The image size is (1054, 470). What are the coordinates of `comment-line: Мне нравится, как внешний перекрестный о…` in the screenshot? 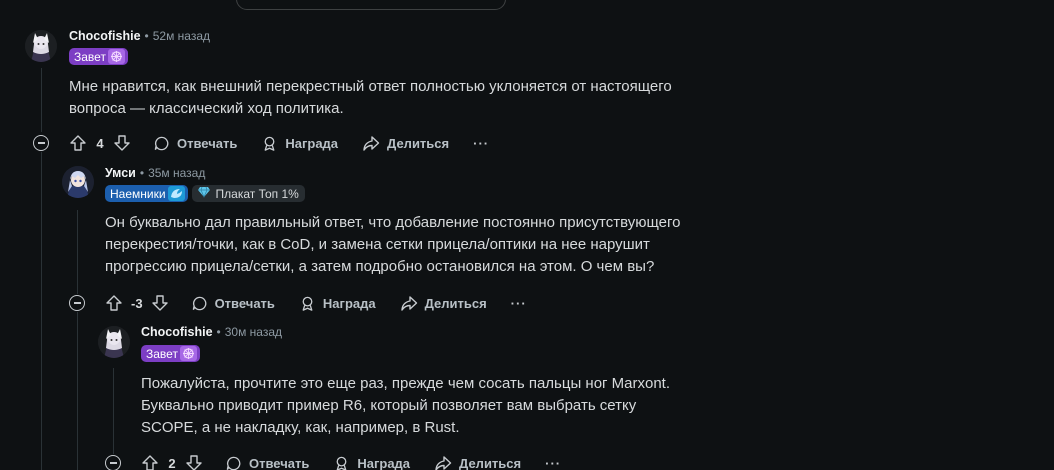 It's located at (370, 86).